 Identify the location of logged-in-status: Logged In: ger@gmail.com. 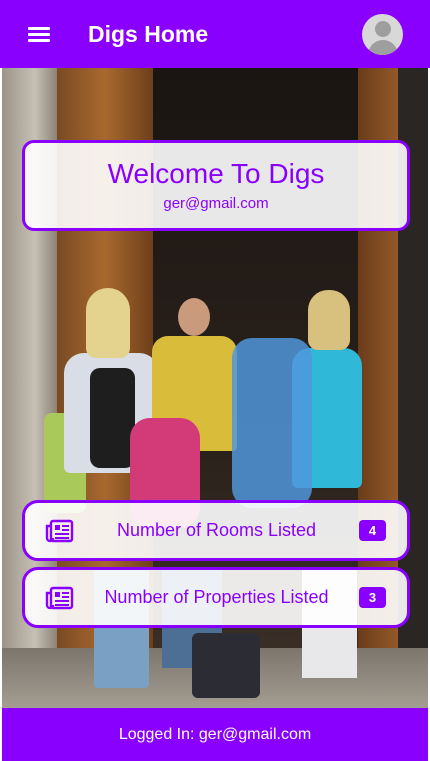
(215, 734).